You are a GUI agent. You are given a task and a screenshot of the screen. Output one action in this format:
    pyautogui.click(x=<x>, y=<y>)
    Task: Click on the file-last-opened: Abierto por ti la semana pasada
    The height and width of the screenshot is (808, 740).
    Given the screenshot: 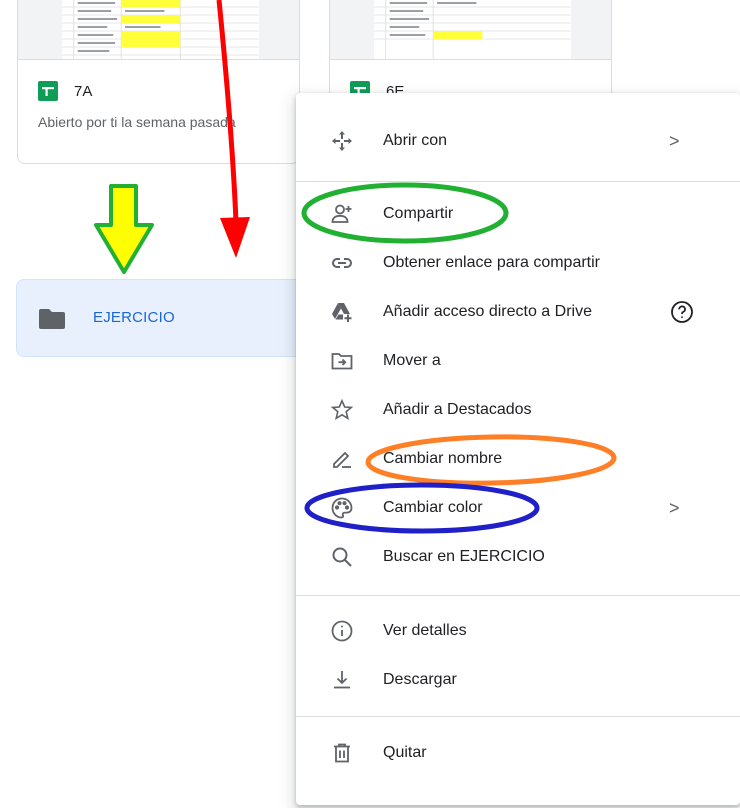 What is the action you would take?
    pyautogui.click(x=137, y=122)
    